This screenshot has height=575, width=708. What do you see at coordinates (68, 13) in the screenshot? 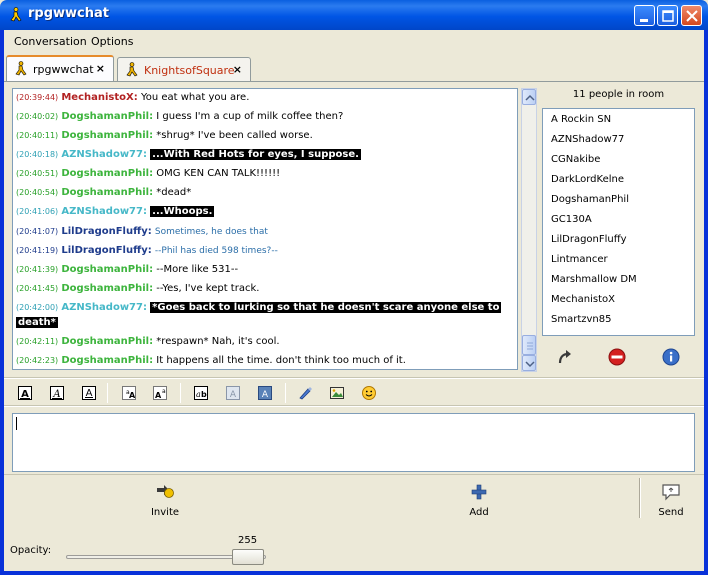
I see `window-title: rpgwwchat` at bounding box center [68, 13].